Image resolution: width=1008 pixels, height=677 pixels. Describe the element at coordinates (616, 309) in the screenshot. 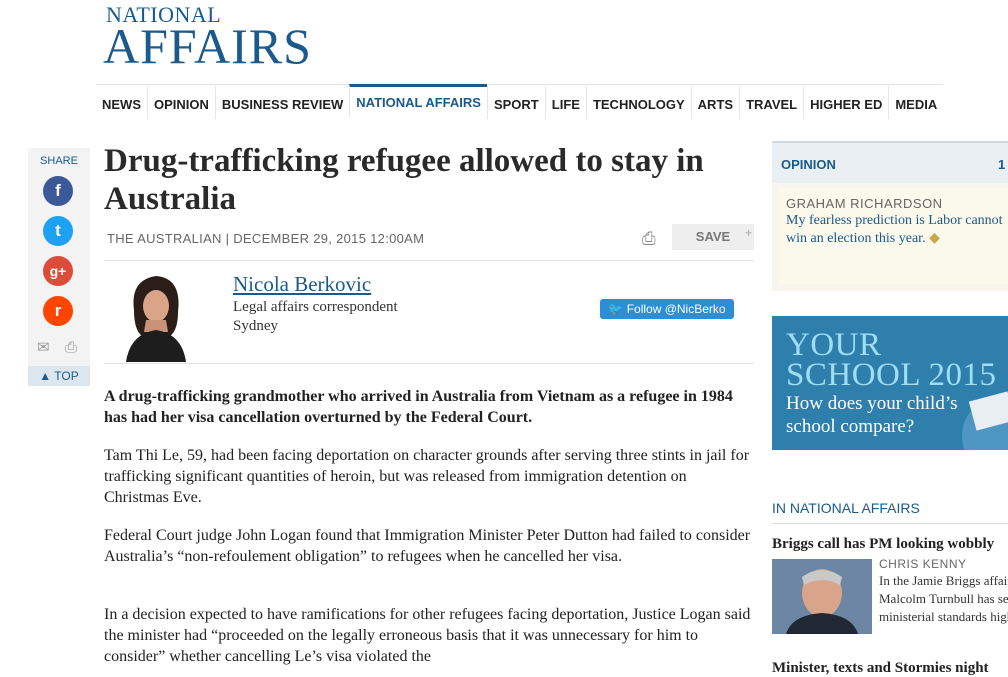

I see `twitter-icon: 🐦` at that location.